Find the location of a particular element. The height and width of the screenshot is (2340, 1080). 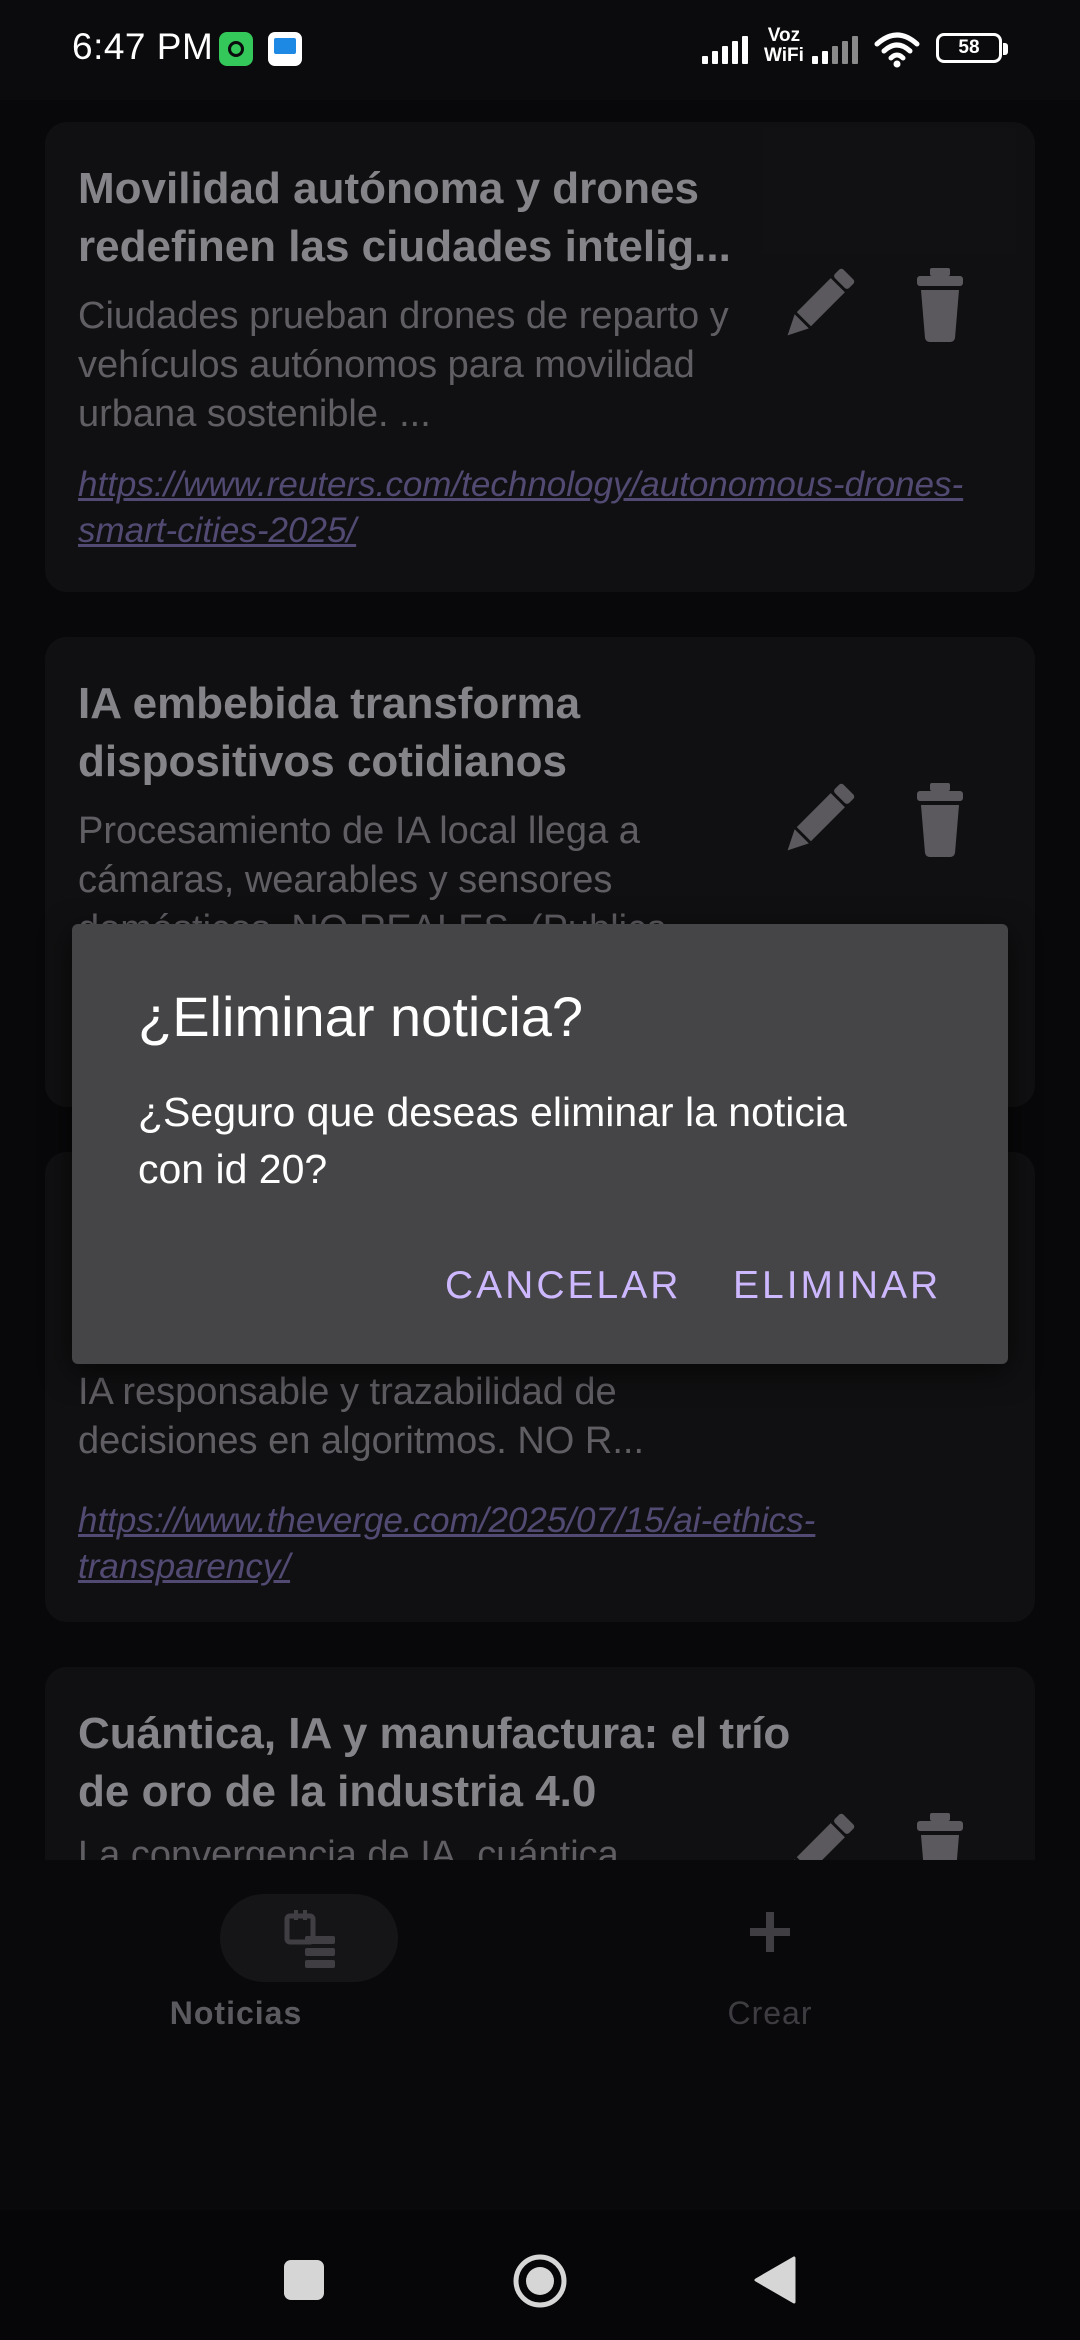

home-circle-icon is located at coordinates (540, 2281).